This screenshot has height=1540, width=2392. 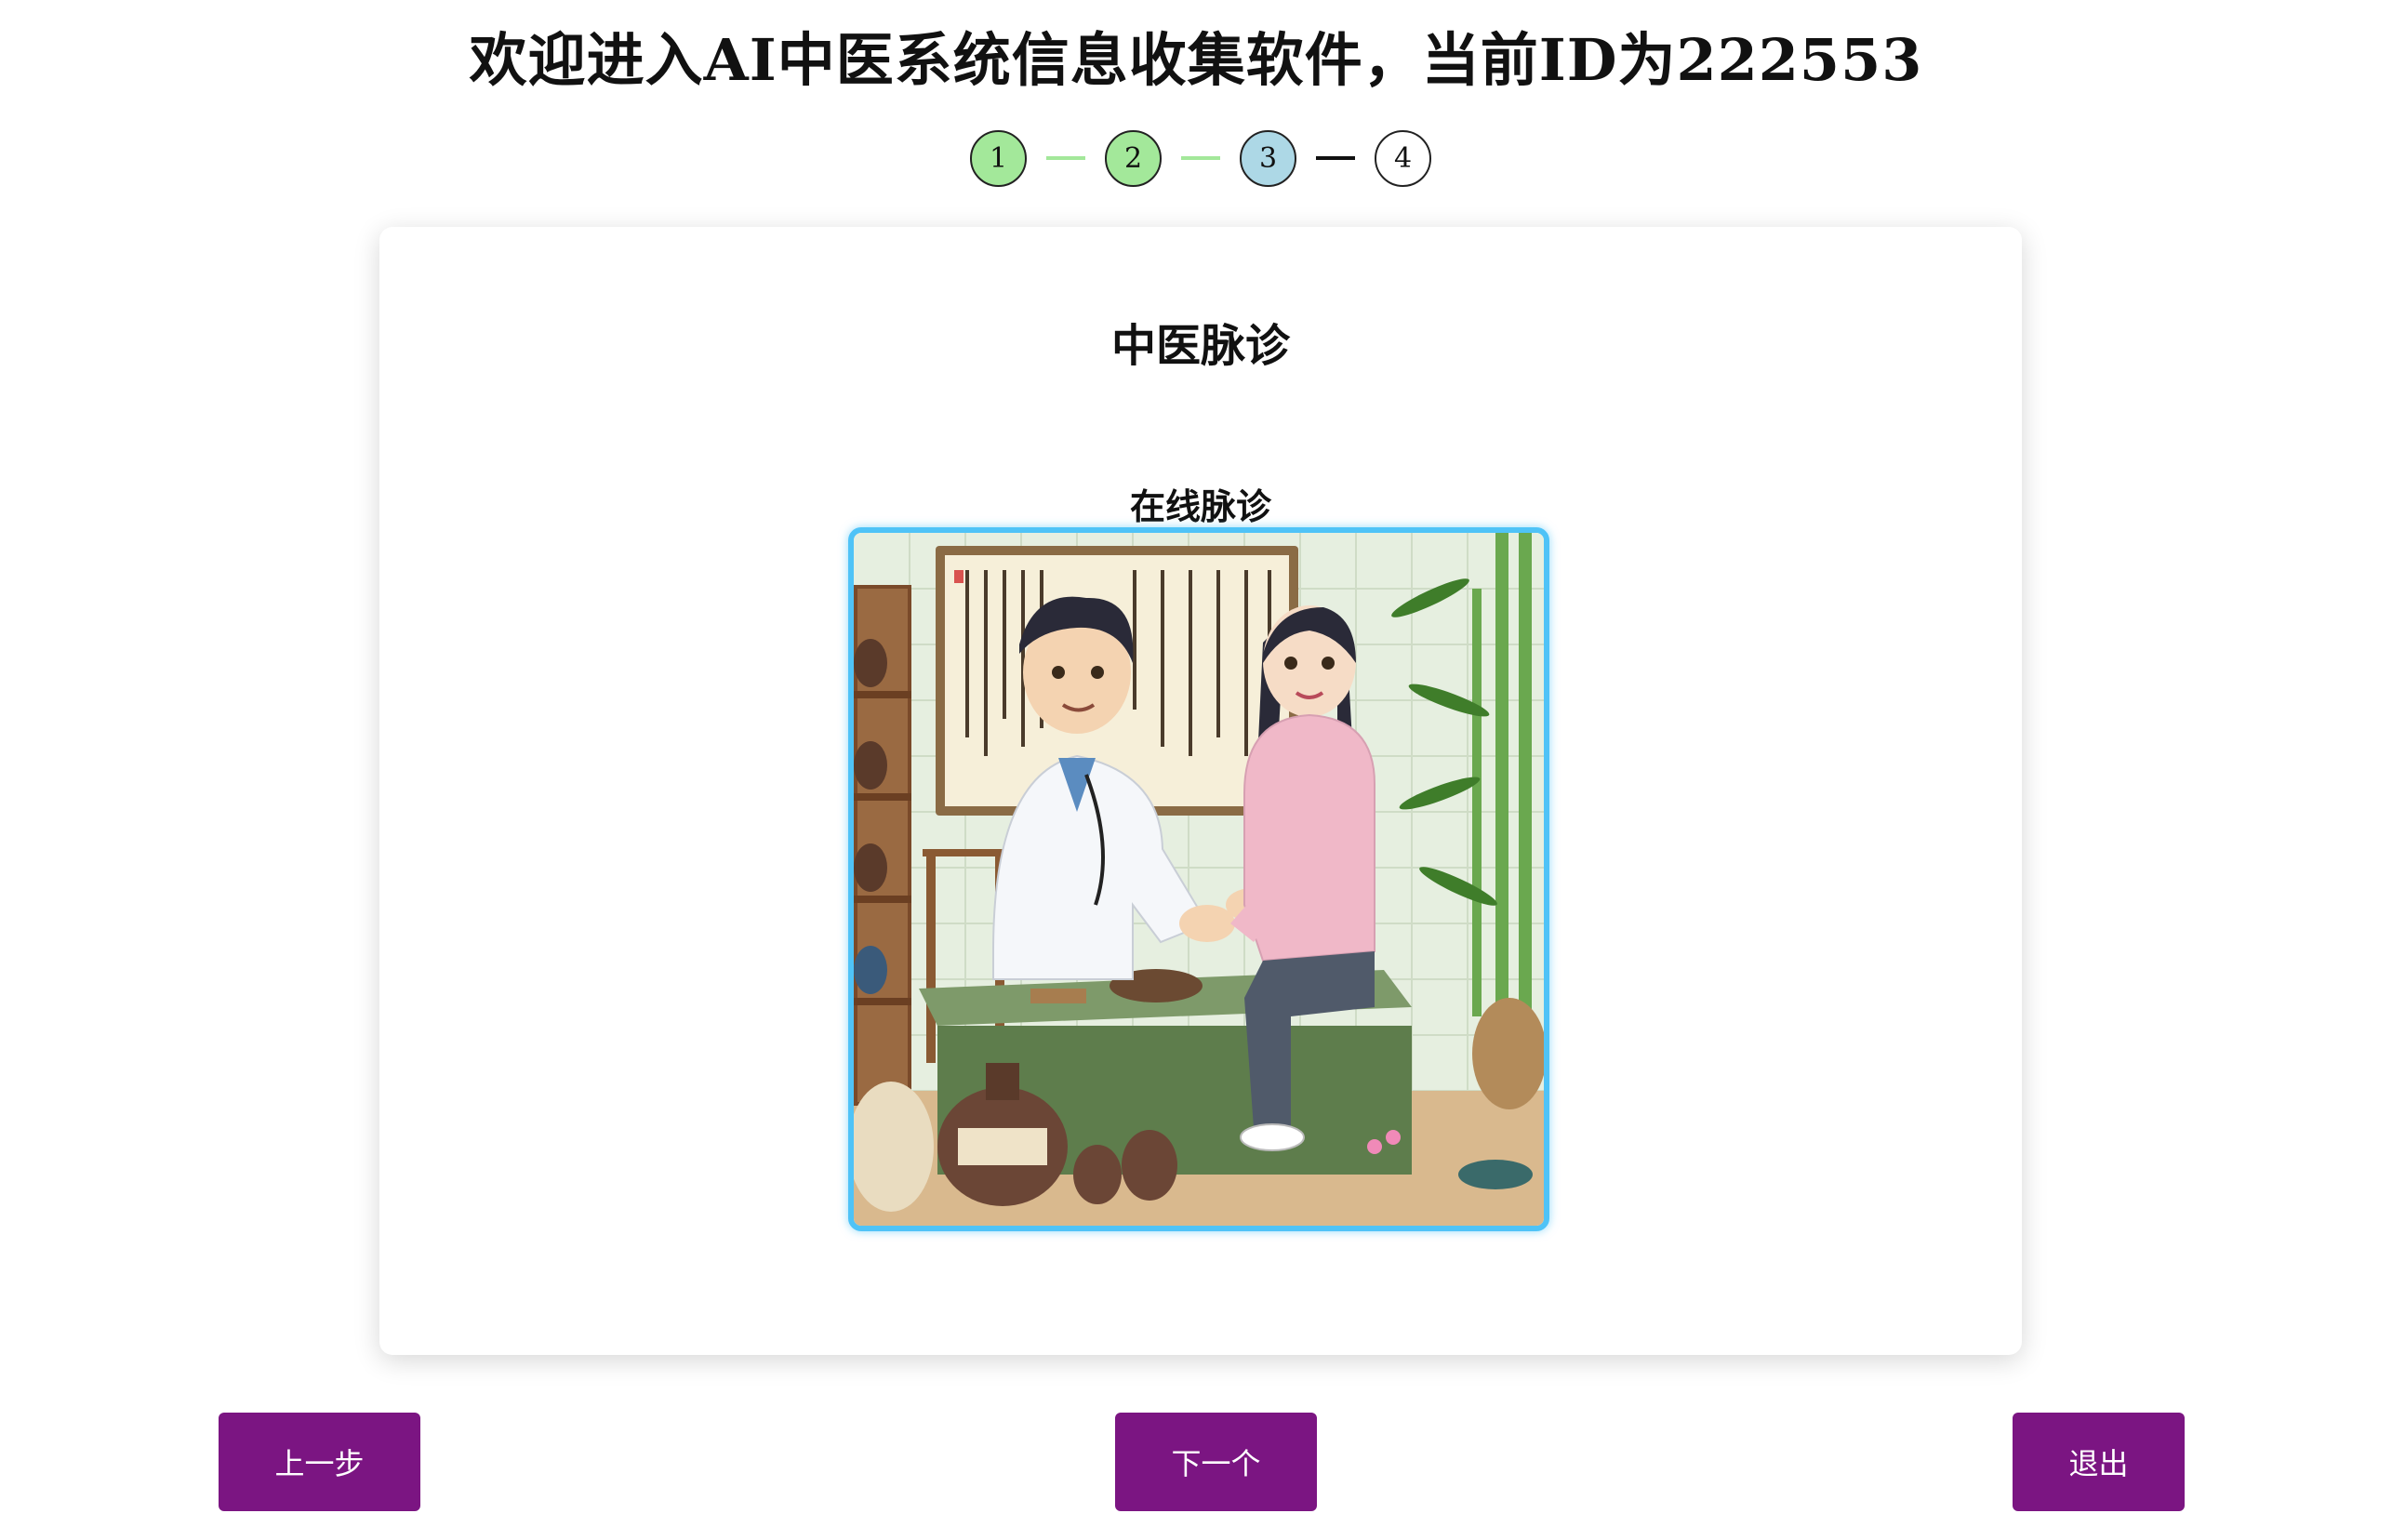 What do you see at coordinates (1196, 60) in the screenshot?
I see `page-title: 欢迎进入AI中医系统信息收集软件，当前ID为222553` at bounding box center [1196, 60].